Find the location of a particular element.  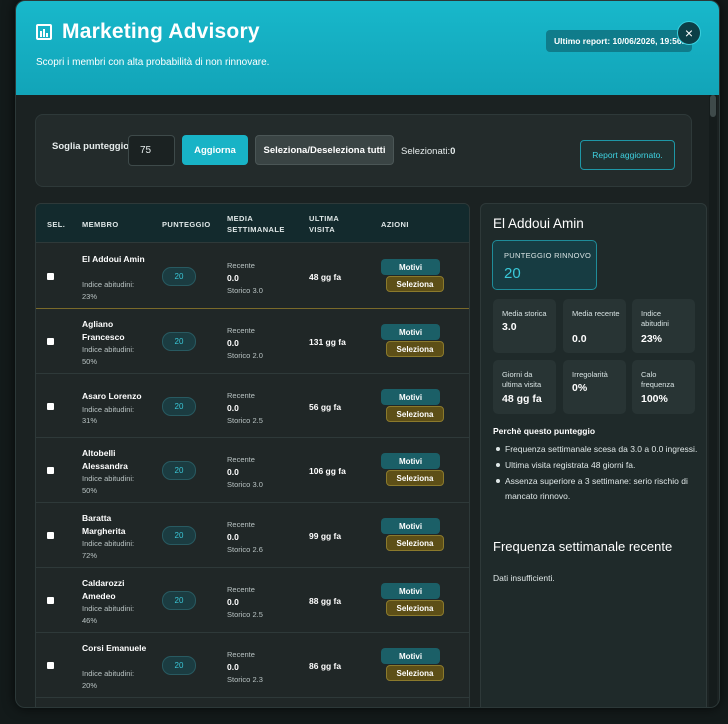

score-reasons-title: Perchè questo punteggio is located at coordinates (544, 431).